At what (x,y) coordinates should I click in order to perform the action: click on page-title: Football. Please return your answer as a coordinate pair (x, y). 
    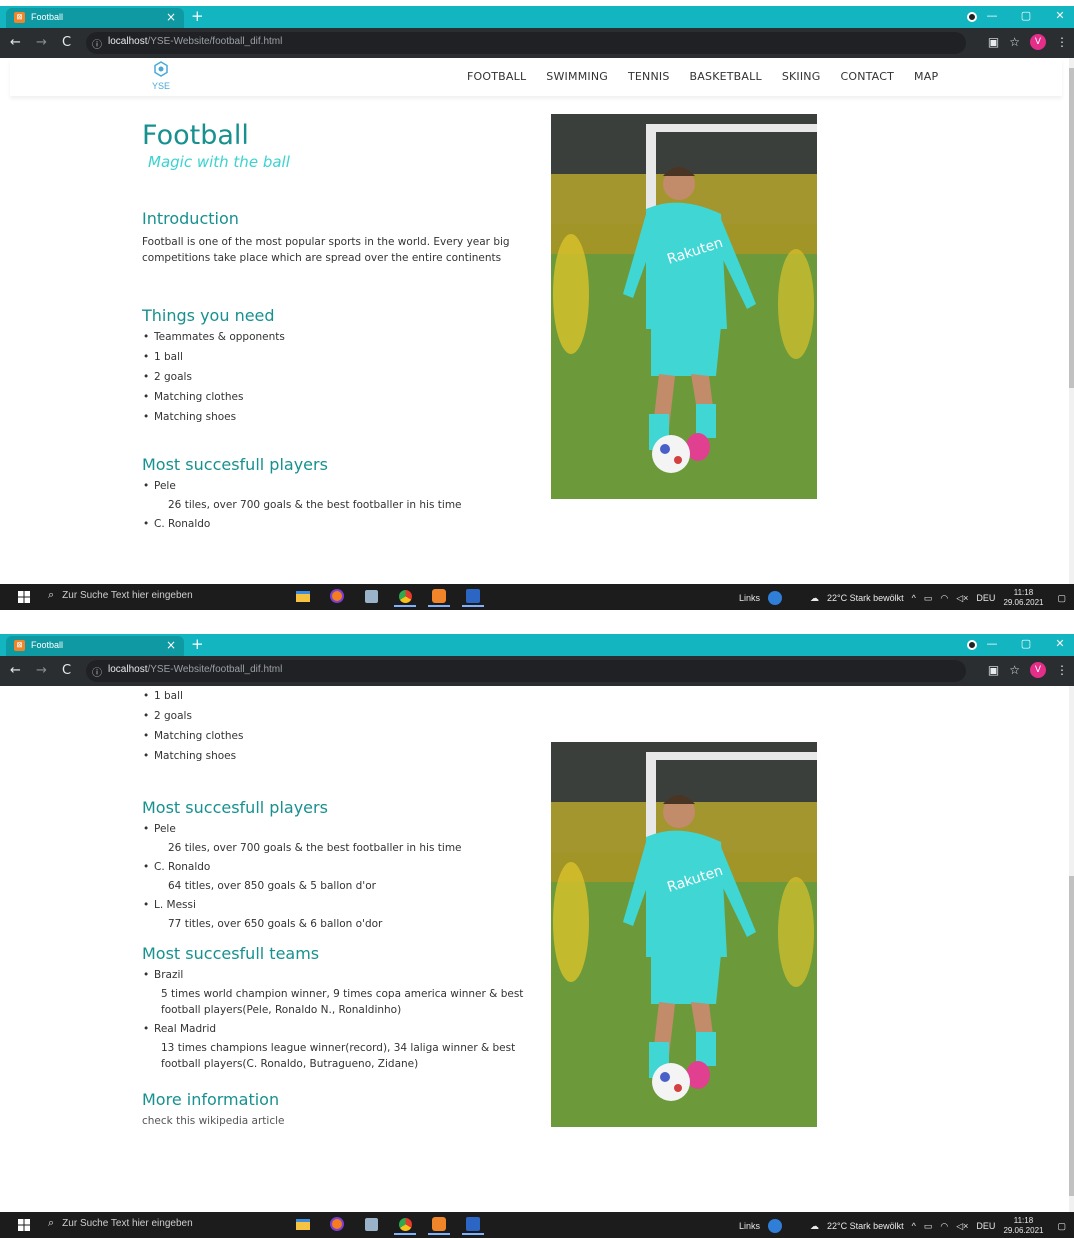
    Looking at the image, I should click on (195, 135).